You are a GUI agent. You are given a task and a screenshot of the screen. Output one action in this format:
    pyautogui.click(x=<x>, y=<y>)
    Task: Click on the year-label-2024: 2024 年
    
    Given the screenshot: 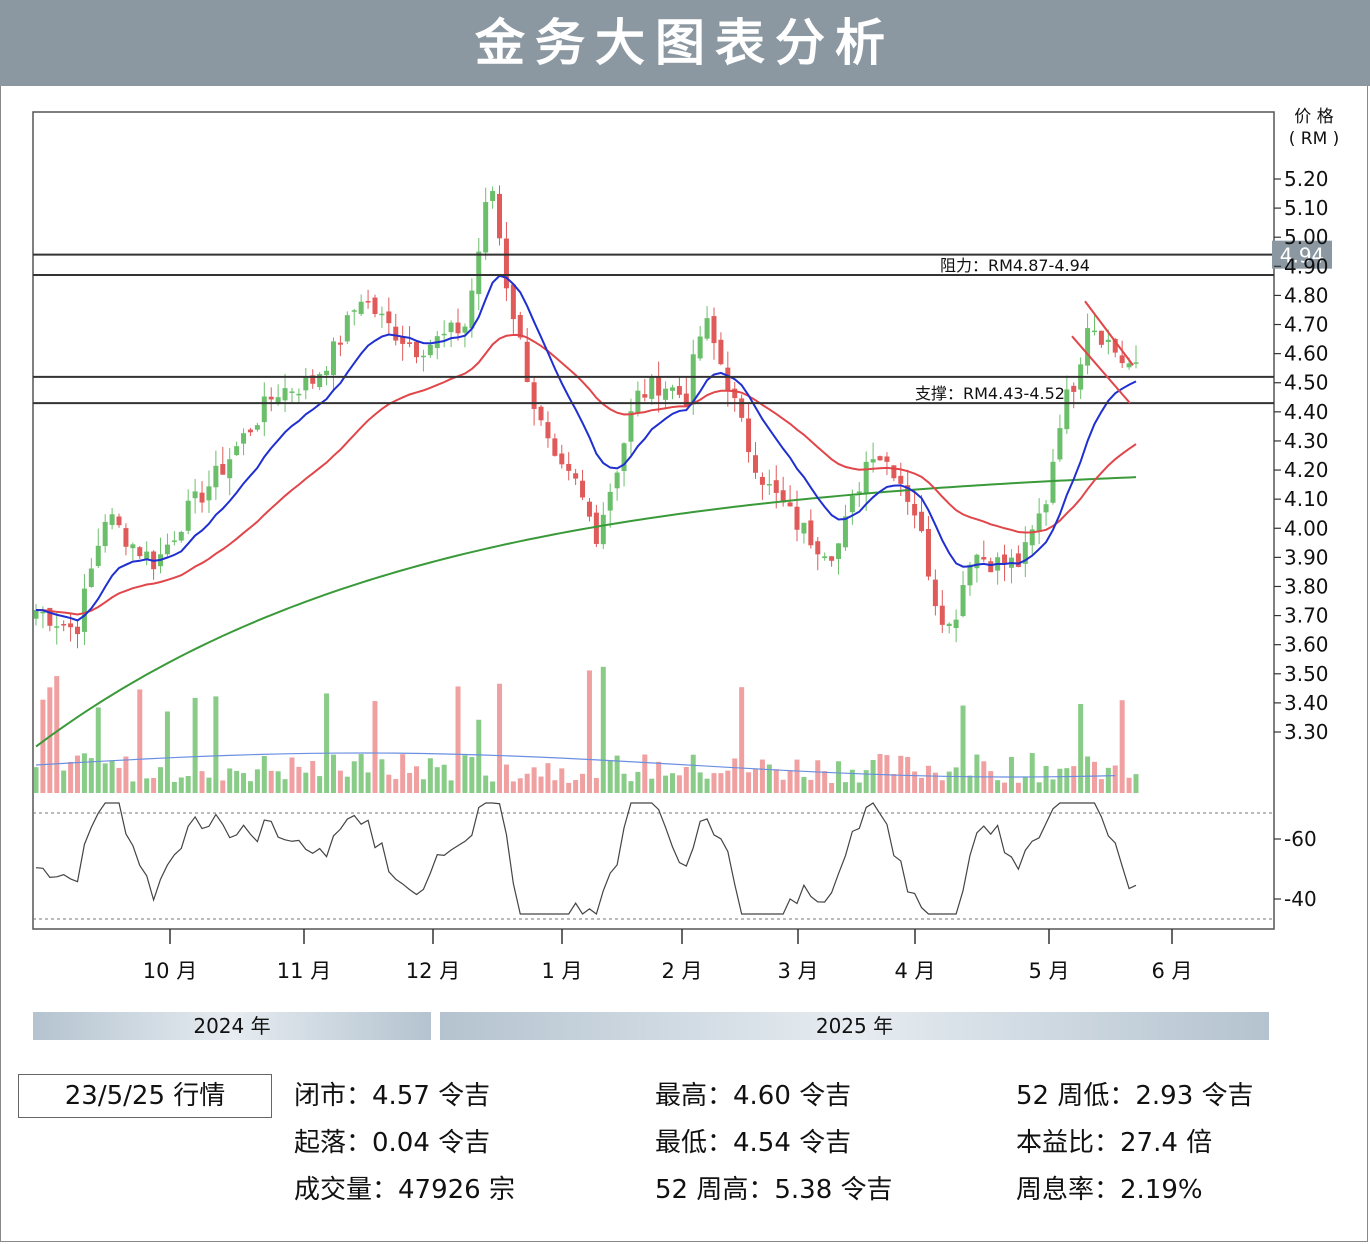 What is the action you would take?
    pyautogui.click(x=232, y=1026)
    